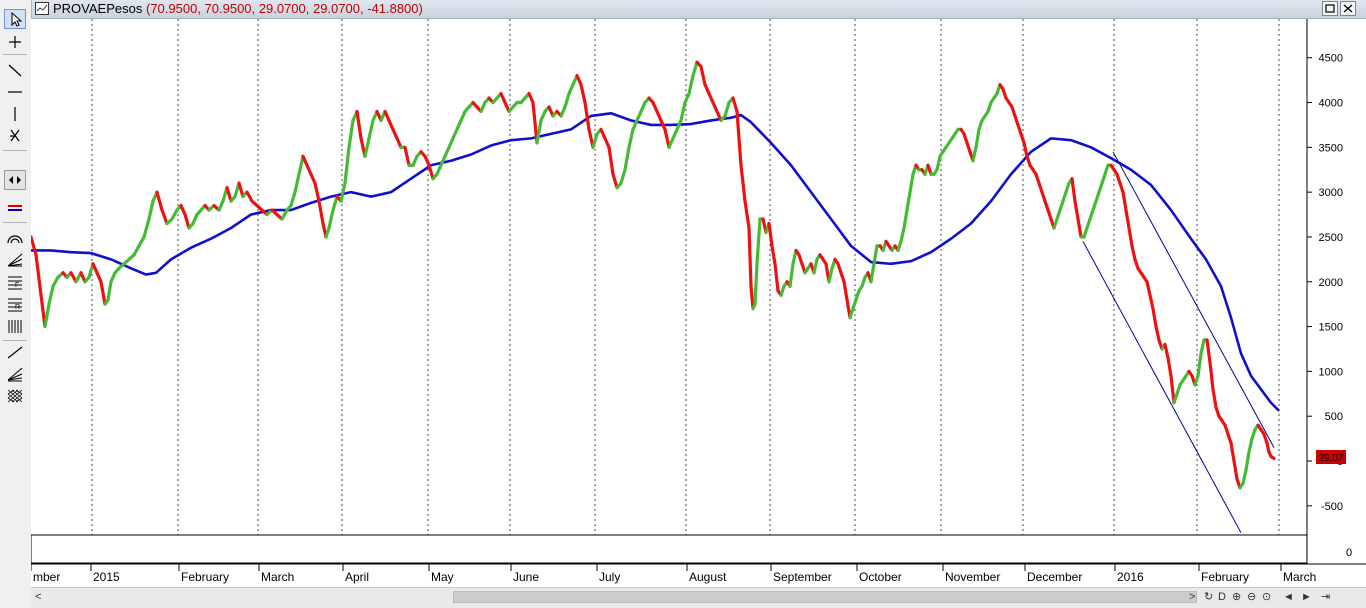  What do you see at coordinates (15, 260) in the screenshot?
I see `fan-icon` at bounding box center [15, 260].